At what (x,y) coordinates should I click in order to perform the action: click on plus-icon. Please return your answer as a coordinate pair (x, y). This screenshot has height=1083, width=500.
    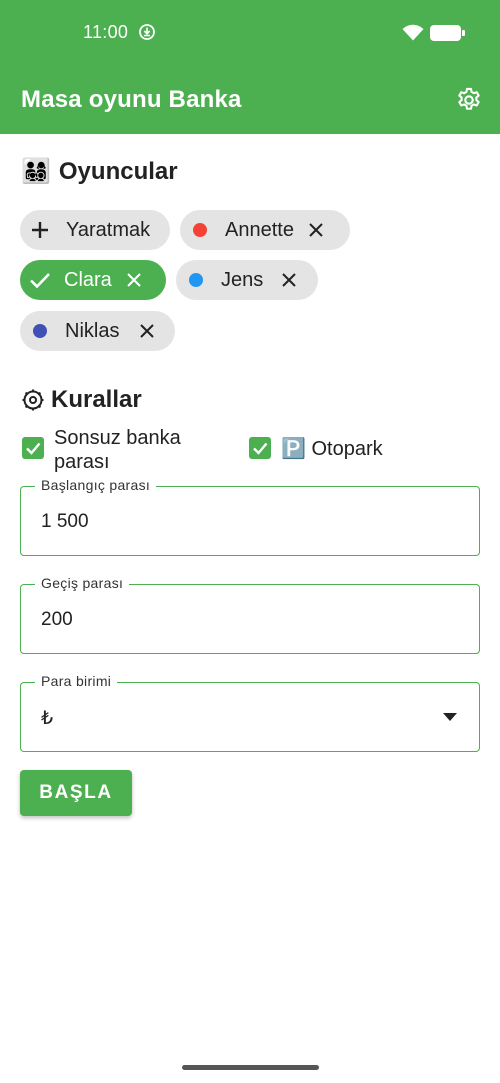
    Looking at the image, I should click on (40, 230).